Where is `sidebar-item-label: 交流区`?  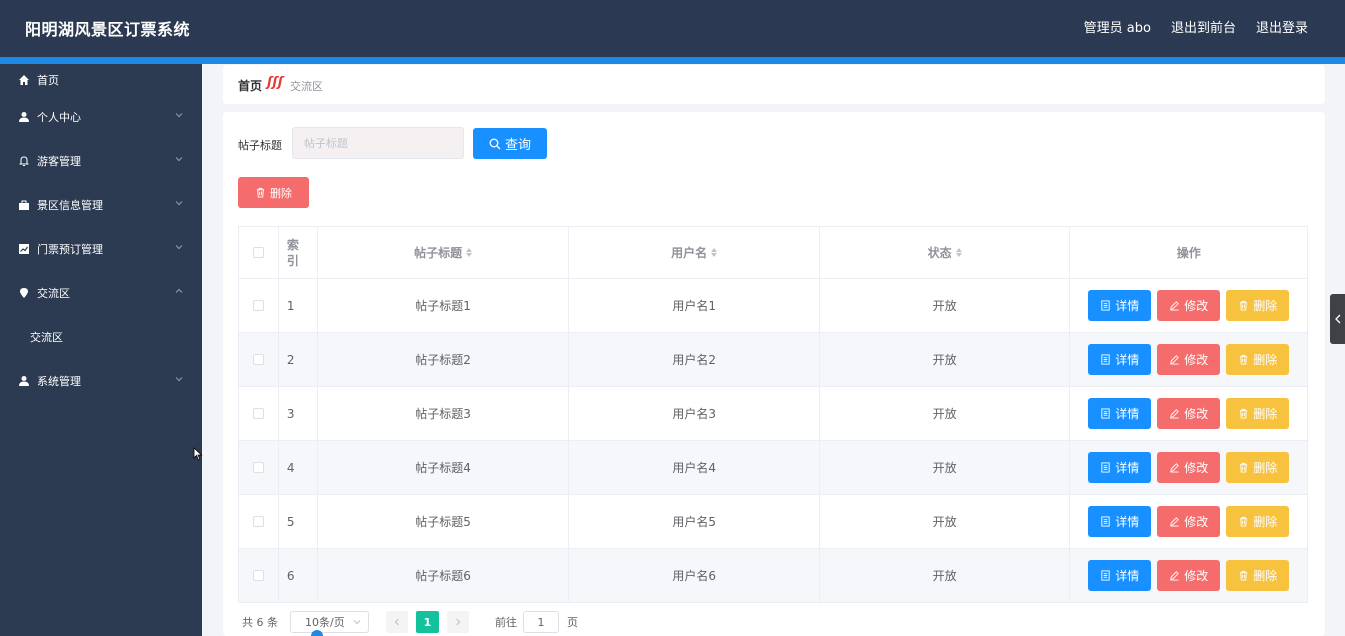 sidebar-item-label: 交流区 is located at coordinates (53, 293).